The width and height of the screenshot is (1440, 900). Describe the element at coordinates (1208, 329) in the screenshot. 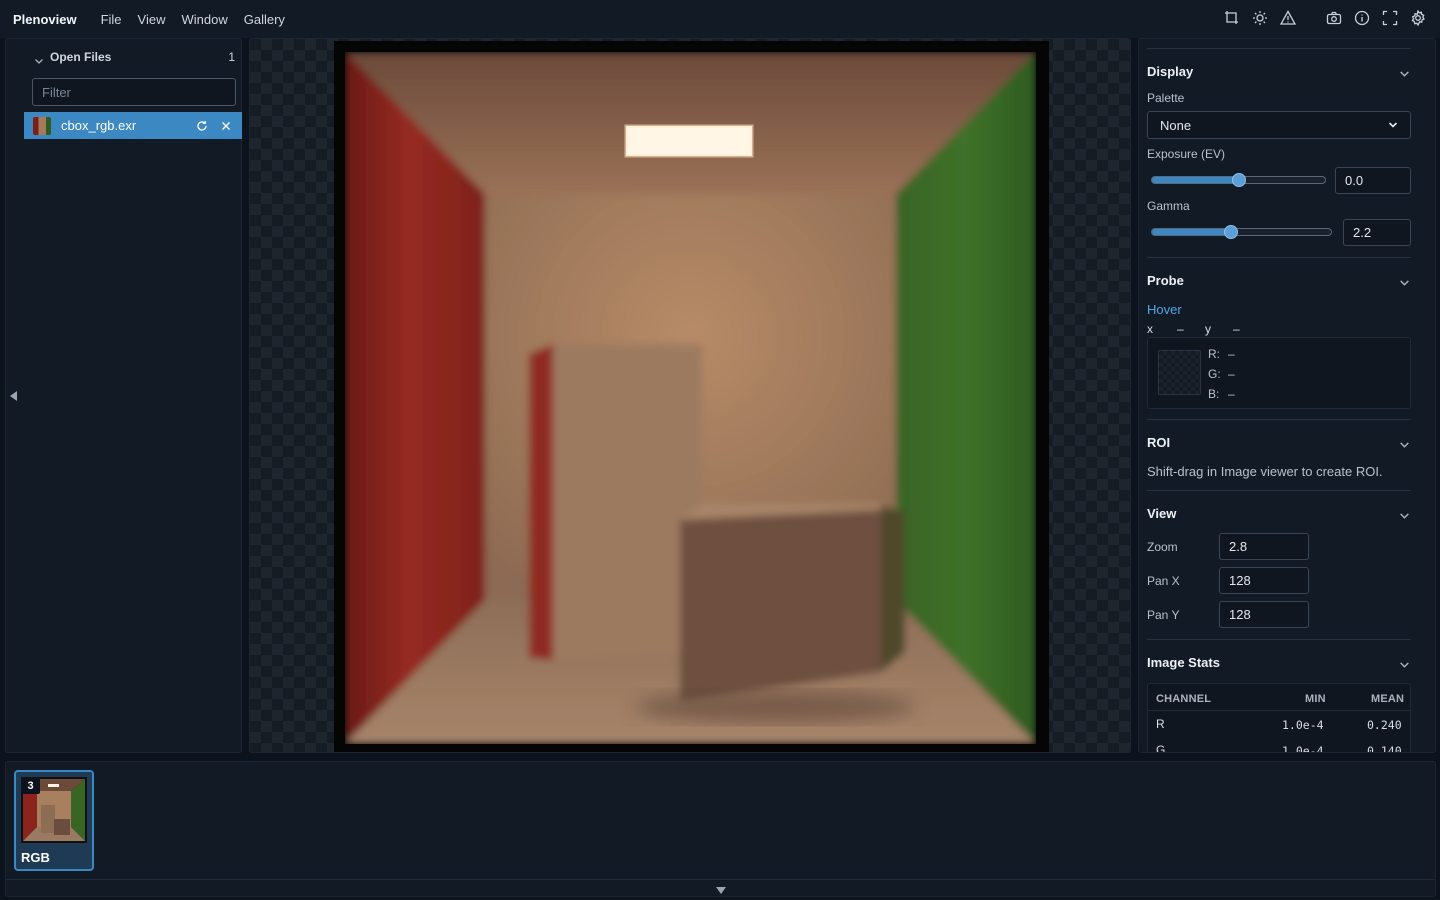

I see `probe-y-label: y` at that location.